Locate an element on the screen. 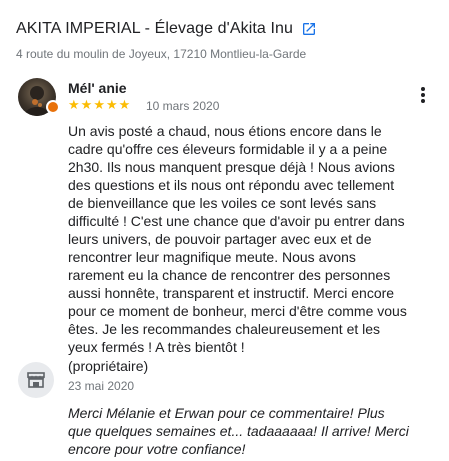 Image resolution: width=449 pixels, height=461 pixels. star-rating: ★ ★ ★ ★ ★ is located at coordinates (99, 105).